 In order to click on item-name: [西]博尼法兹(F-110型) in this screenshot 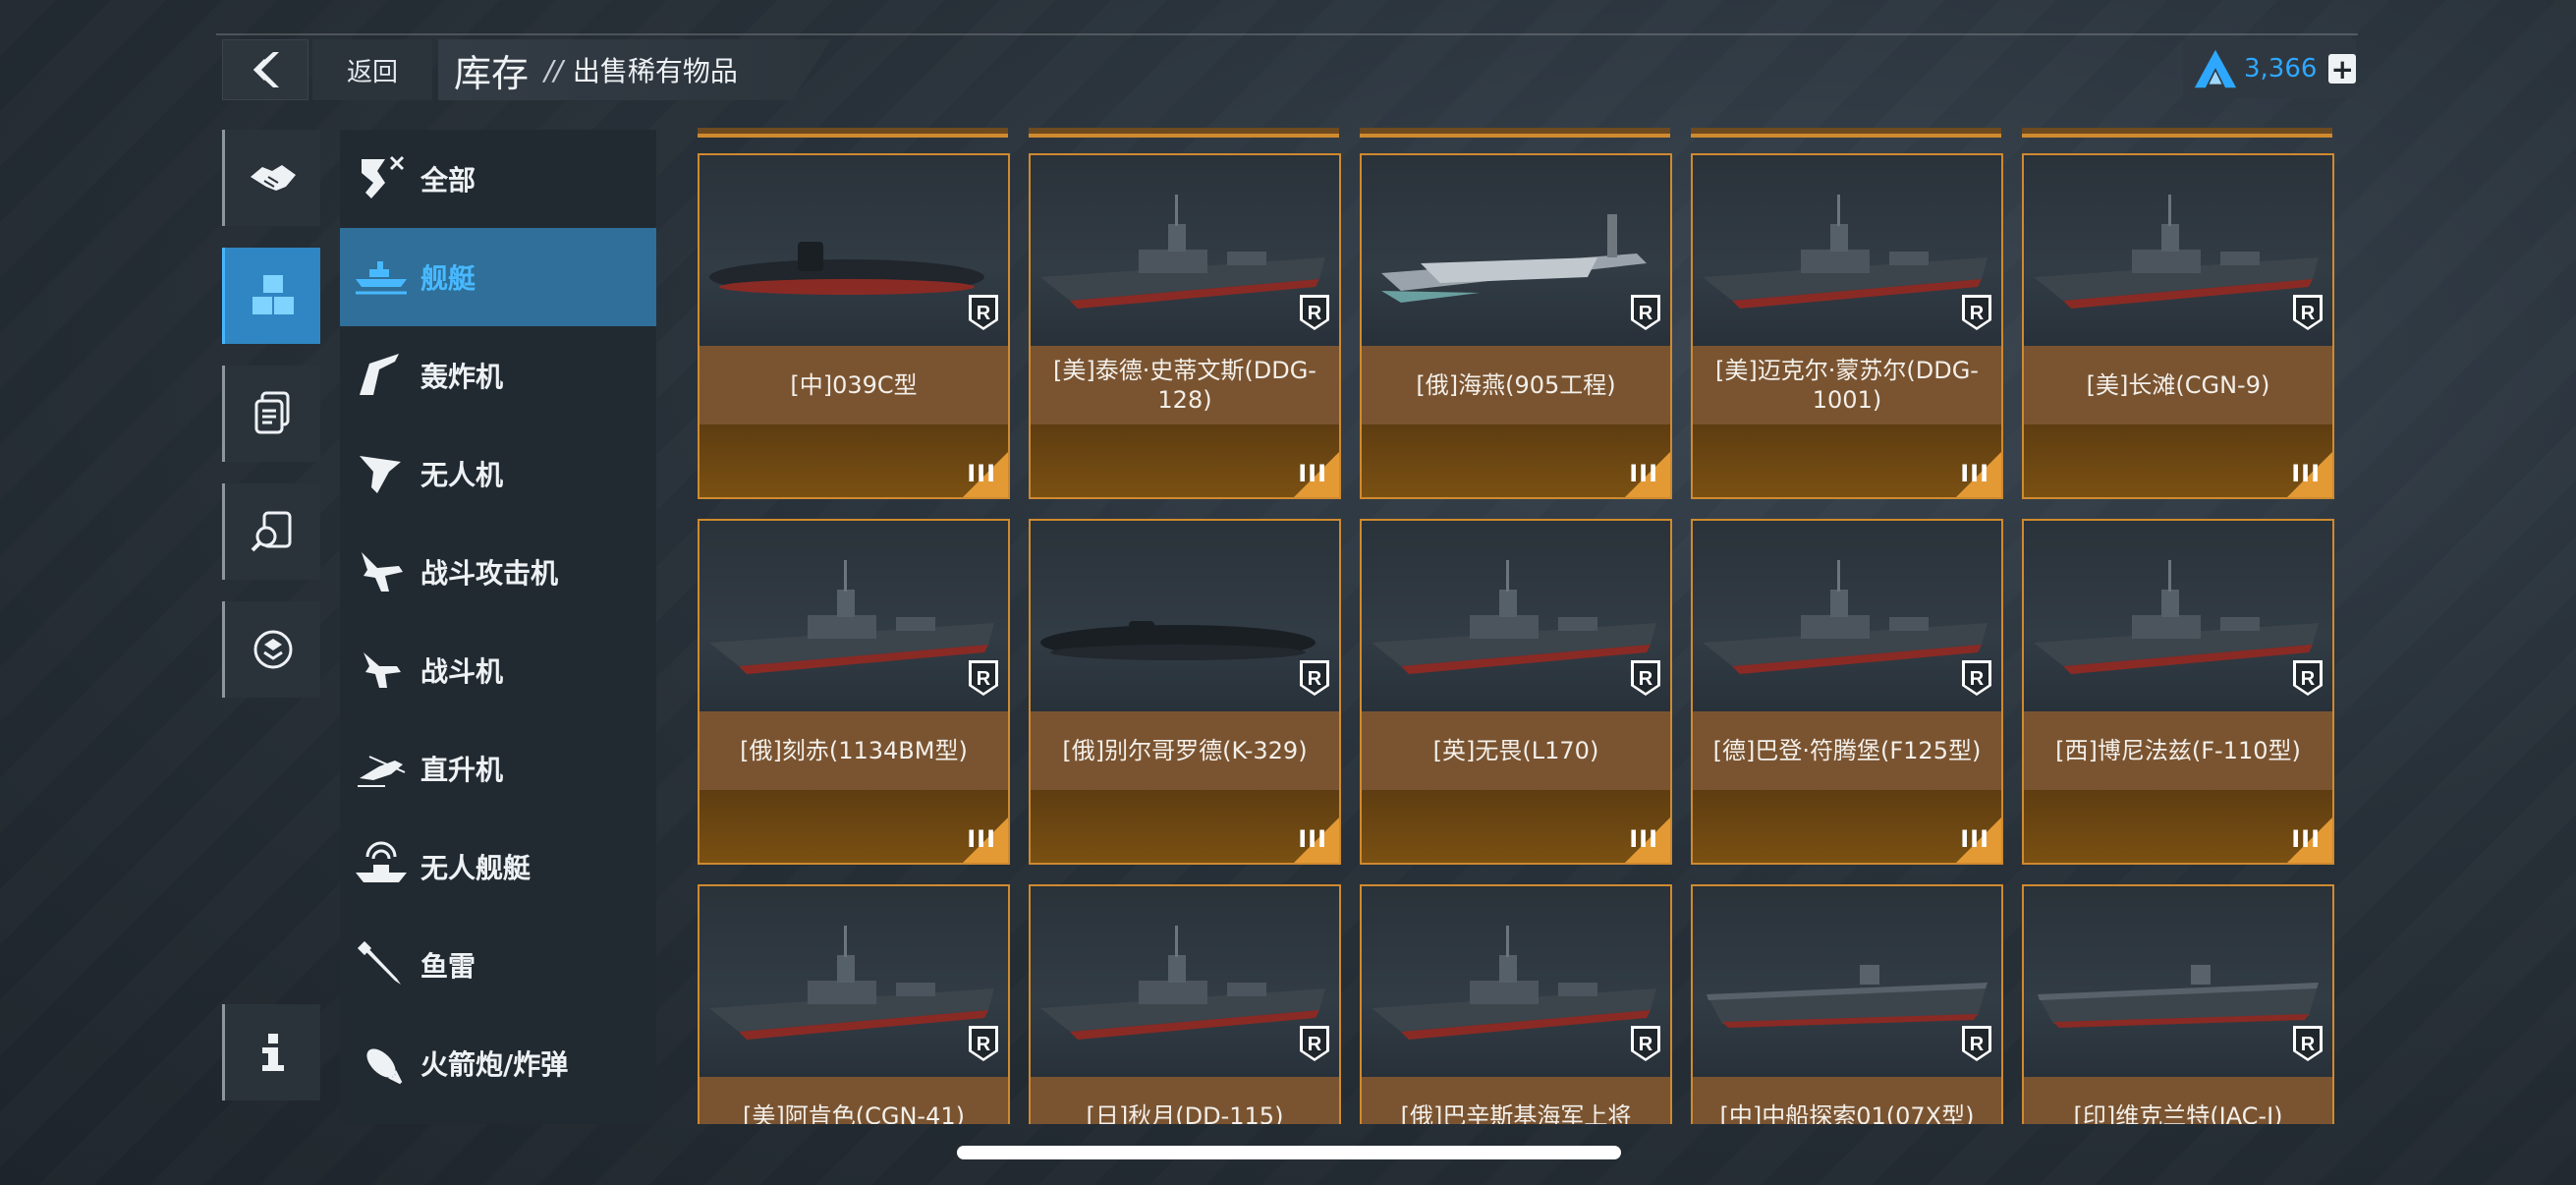, I will do `click(2178, 751)`.